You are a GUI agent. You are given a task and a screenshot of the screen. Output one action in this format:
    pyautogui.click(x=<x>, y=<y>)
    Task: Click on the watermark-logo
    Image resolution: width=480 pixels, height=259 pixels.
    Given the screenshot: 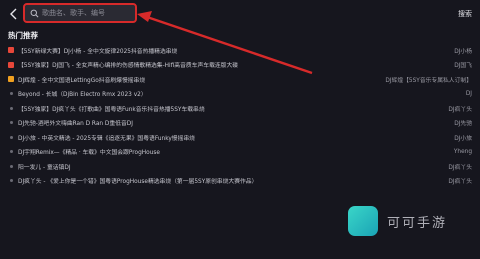 What is the action you would take?
    pyautogui.click(x=363, y=221)
    